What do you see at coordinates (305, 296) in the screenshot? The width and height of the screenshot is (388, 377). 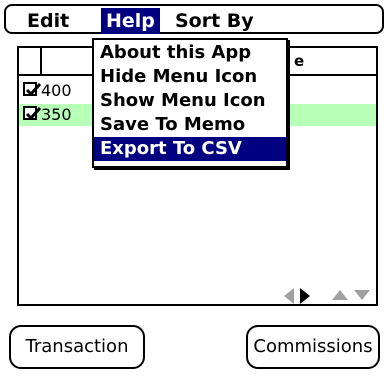 I see `scroll-right-arrow-icon` at bounding box center [305, 296].